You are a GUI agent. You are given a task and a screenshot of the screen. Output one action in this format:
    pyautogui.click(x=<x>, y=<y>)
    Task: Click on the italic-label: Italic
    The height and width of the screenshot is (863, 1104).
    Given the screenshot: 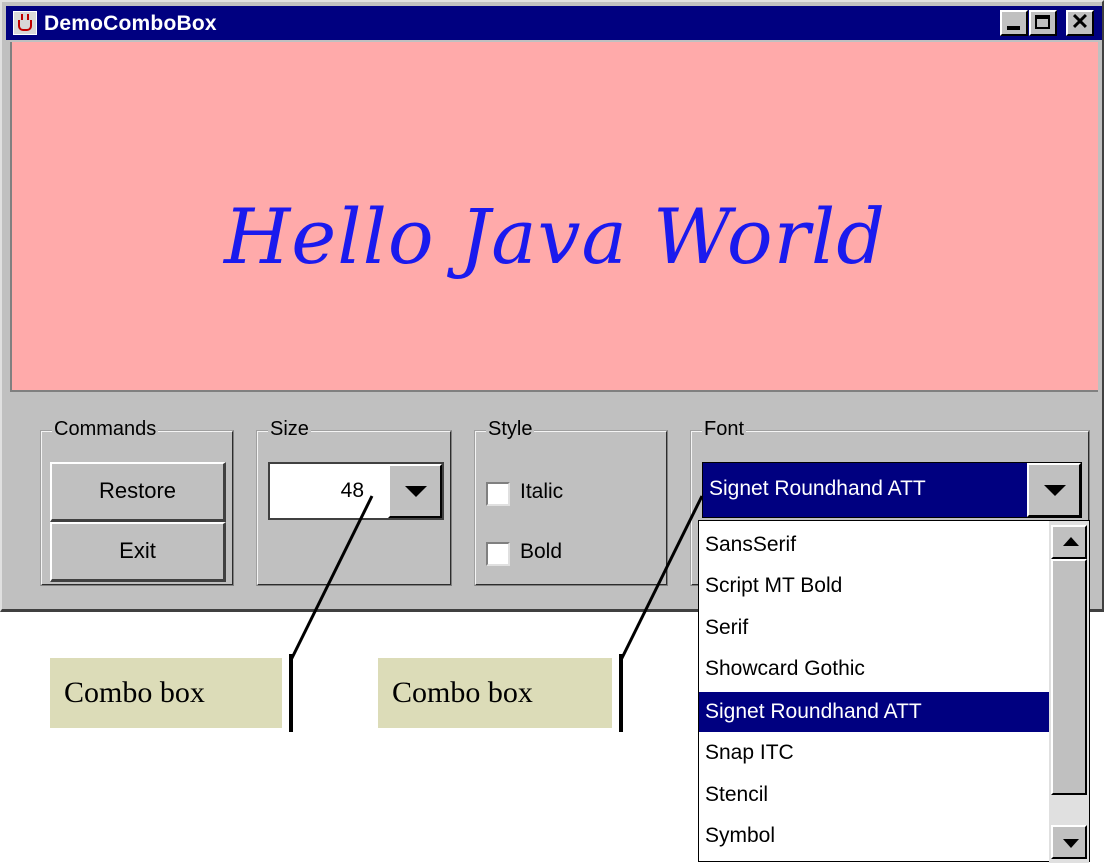 What is the action you would take?
    pyautogui.click(x=541, y=492)
    